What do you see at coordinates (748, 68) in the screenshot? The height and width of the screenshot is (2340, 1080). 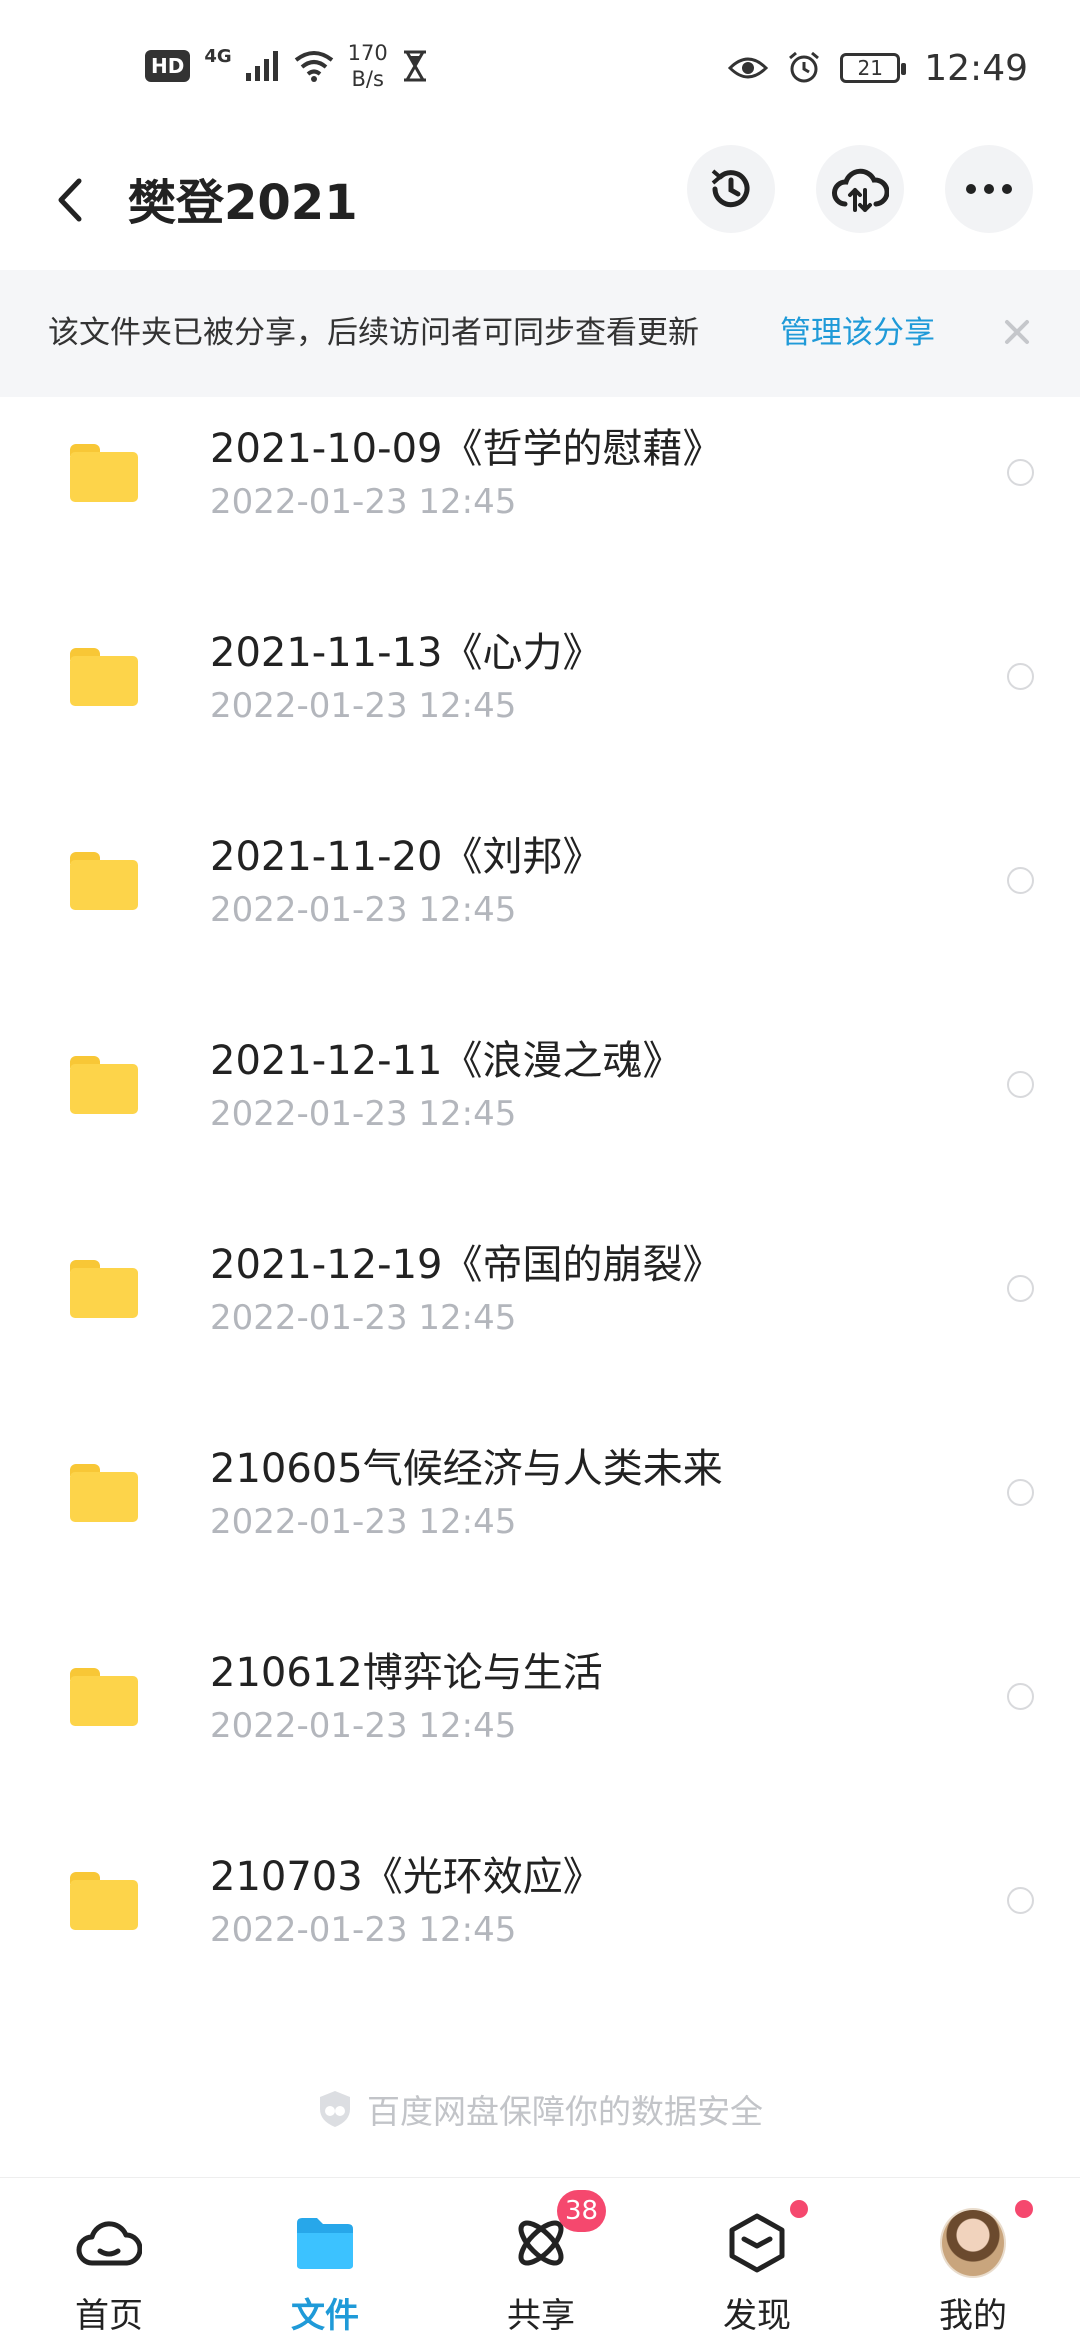 I see `eye-icon` at bounding box center [748, 68].